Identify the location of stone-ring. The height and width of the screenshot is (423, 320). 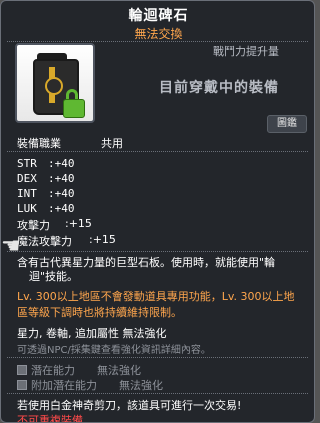
(54, 86).